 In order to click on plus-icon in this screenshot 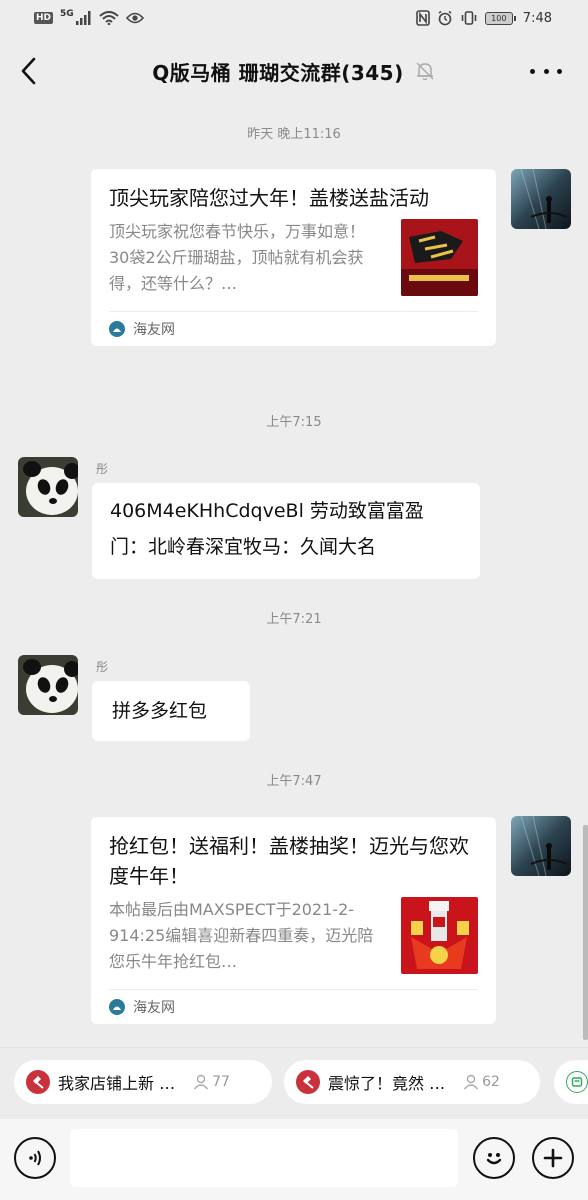, I will do `click(553, 1158)`.